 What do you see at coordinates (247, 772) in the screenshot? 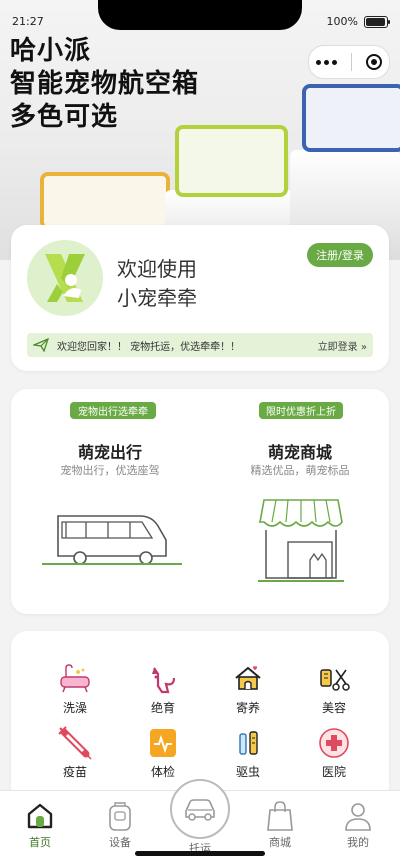
I see `grid-label: 驱虫` at bounding box center [247, 772].